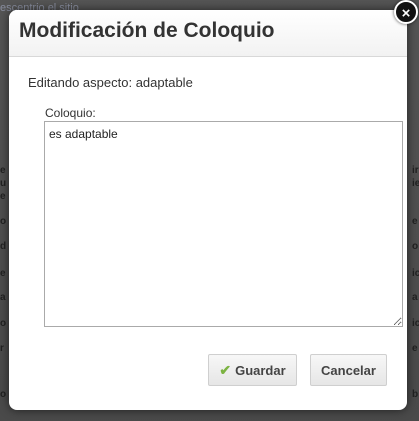  I want to click on editing-aspect-label: Editando aspecto: adaptable, so click(110, 82).